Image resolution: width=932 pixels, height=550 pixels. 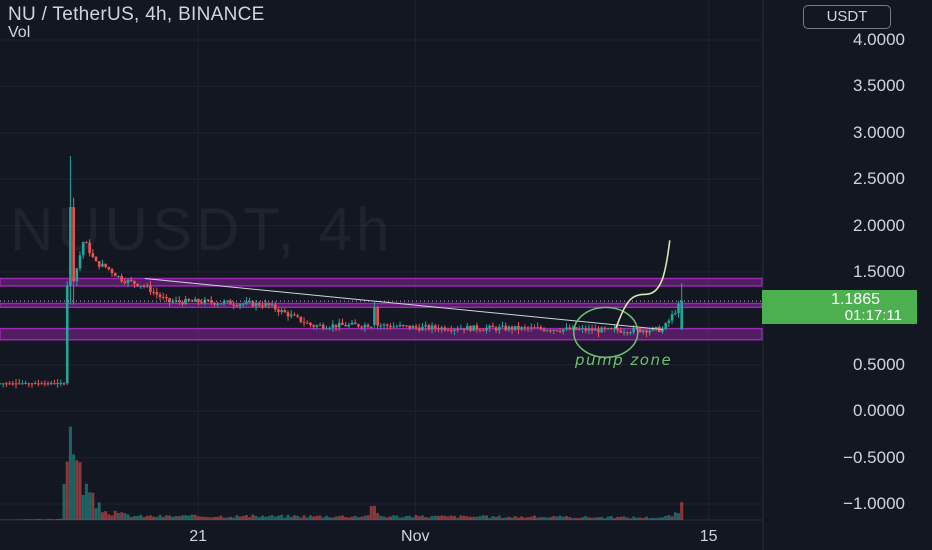 I want to click on chart-title: NU / TetherUS, 4h, BINANCE, so click(x=136, y=14).